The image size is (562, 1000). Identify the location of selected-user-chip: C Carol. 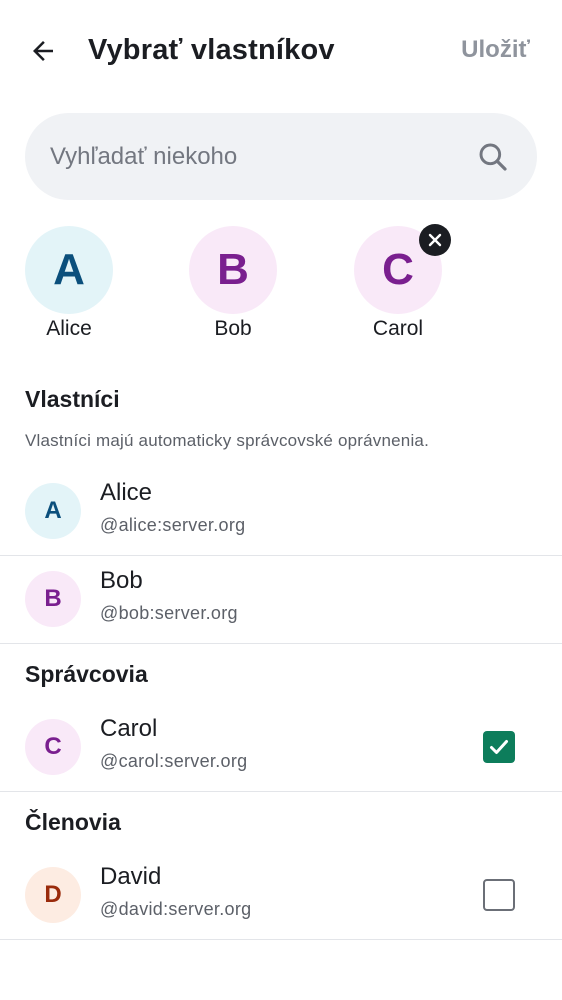
(398, 286).